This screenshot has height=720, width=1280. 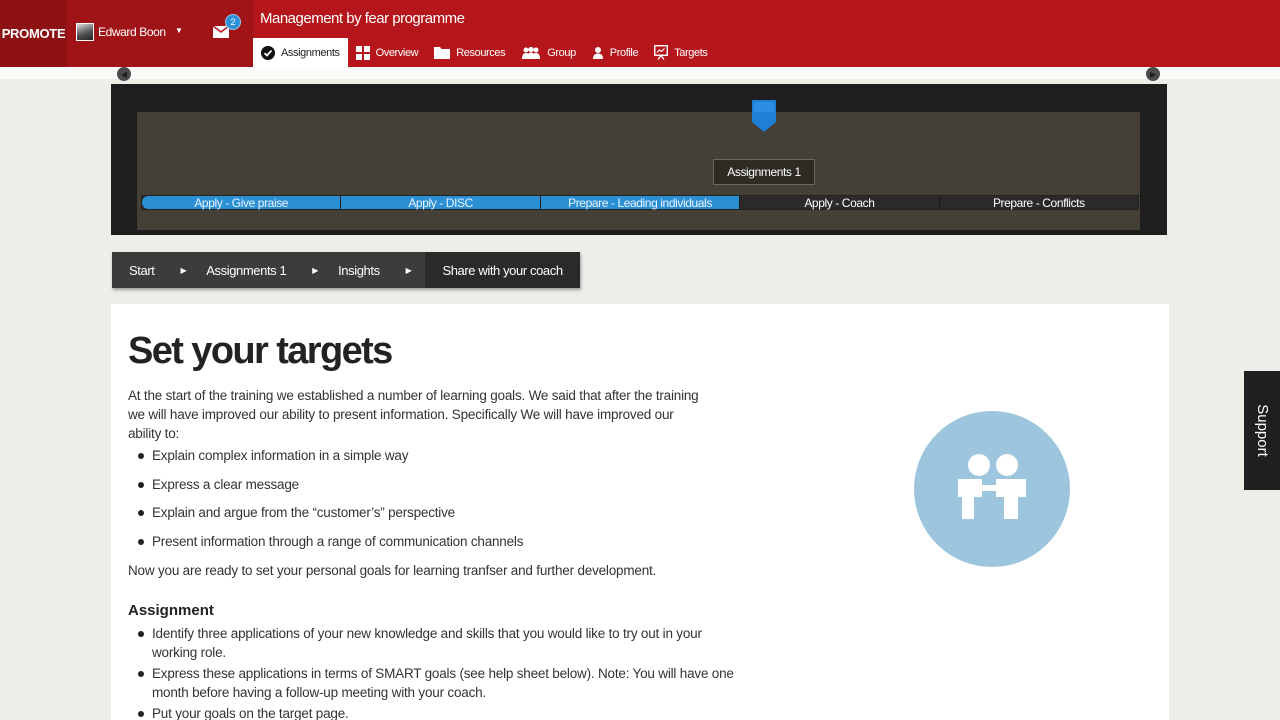 I want to click on chevron-down-icon: ▼, so click(x=179, y=30).